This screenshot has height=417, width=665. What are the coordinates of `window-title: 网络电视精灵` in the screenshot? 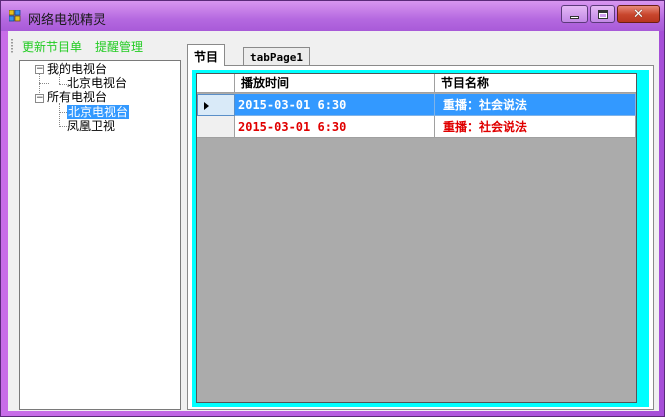 It's located at (67, 20).